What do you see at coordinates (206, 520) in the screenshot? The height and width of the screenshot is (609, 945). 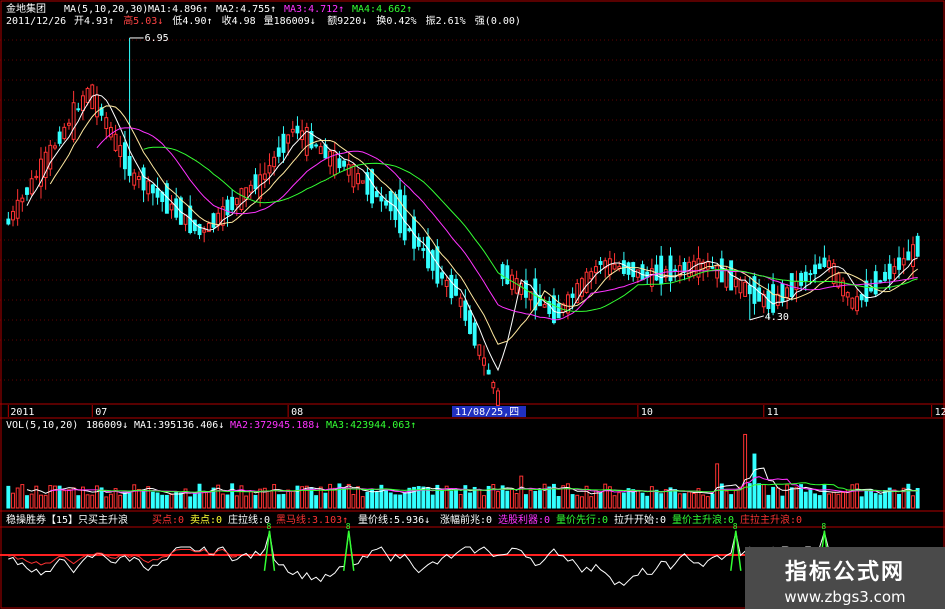 I see `indicator-label-2: 卖点:0` at bounding box center [206, 520].